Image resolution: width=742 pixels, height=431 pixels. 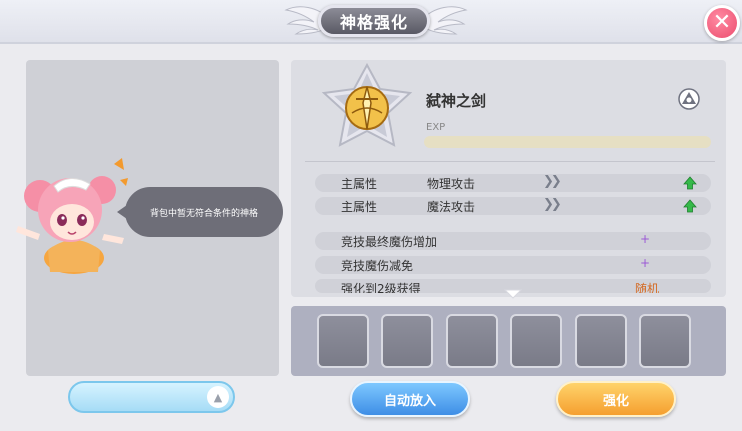 What do you see at coordinates (510, 161) in the screenshot?
I see `divider` at bounding box center [510, 161].